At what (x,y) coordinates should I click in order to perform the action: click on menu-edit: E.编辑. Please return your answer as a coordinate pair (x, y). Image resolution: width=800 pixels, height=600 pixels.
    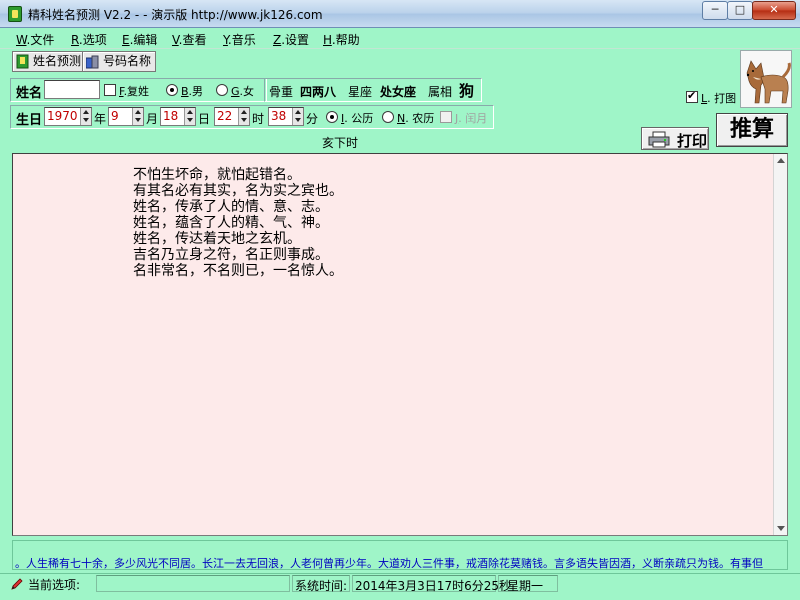
    Looking at the image, I should click on (139, 39).